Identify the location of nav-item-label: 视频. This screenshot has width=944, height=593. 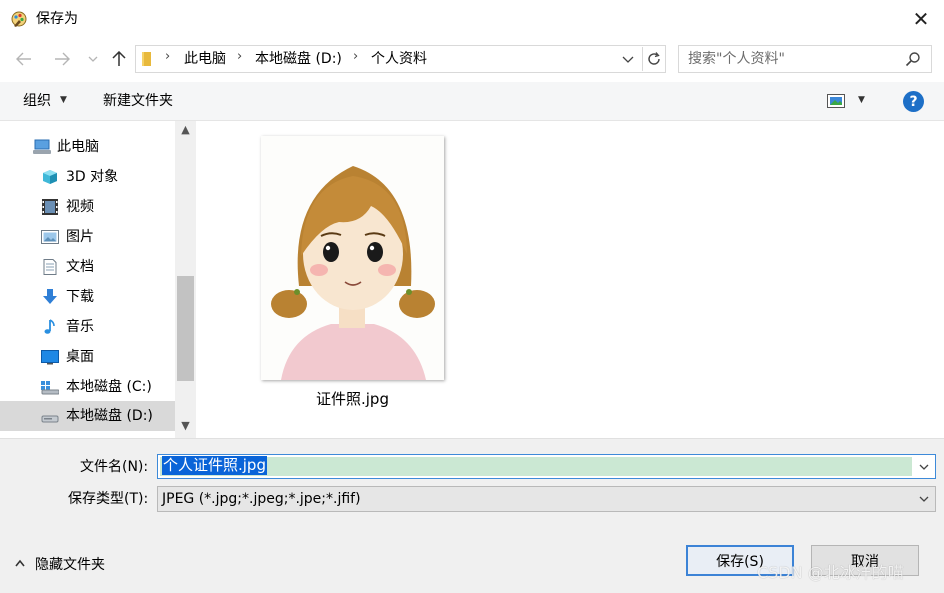
(80, 207).